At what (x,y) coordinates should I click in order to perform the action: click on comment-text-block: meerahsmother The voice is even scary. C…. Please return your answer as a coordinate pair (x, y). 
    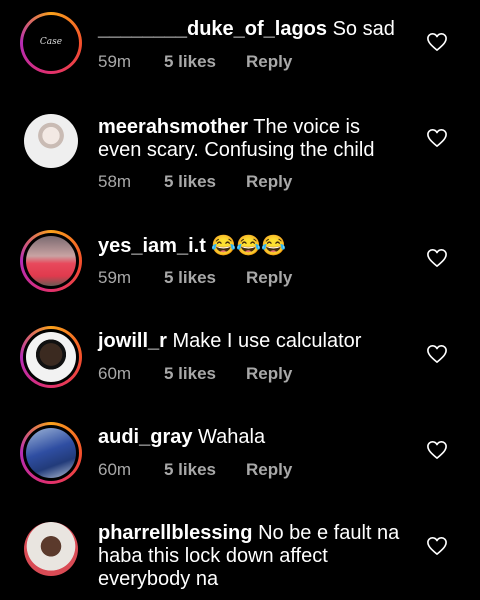
    Looking at the image, I should click on (253, 139).